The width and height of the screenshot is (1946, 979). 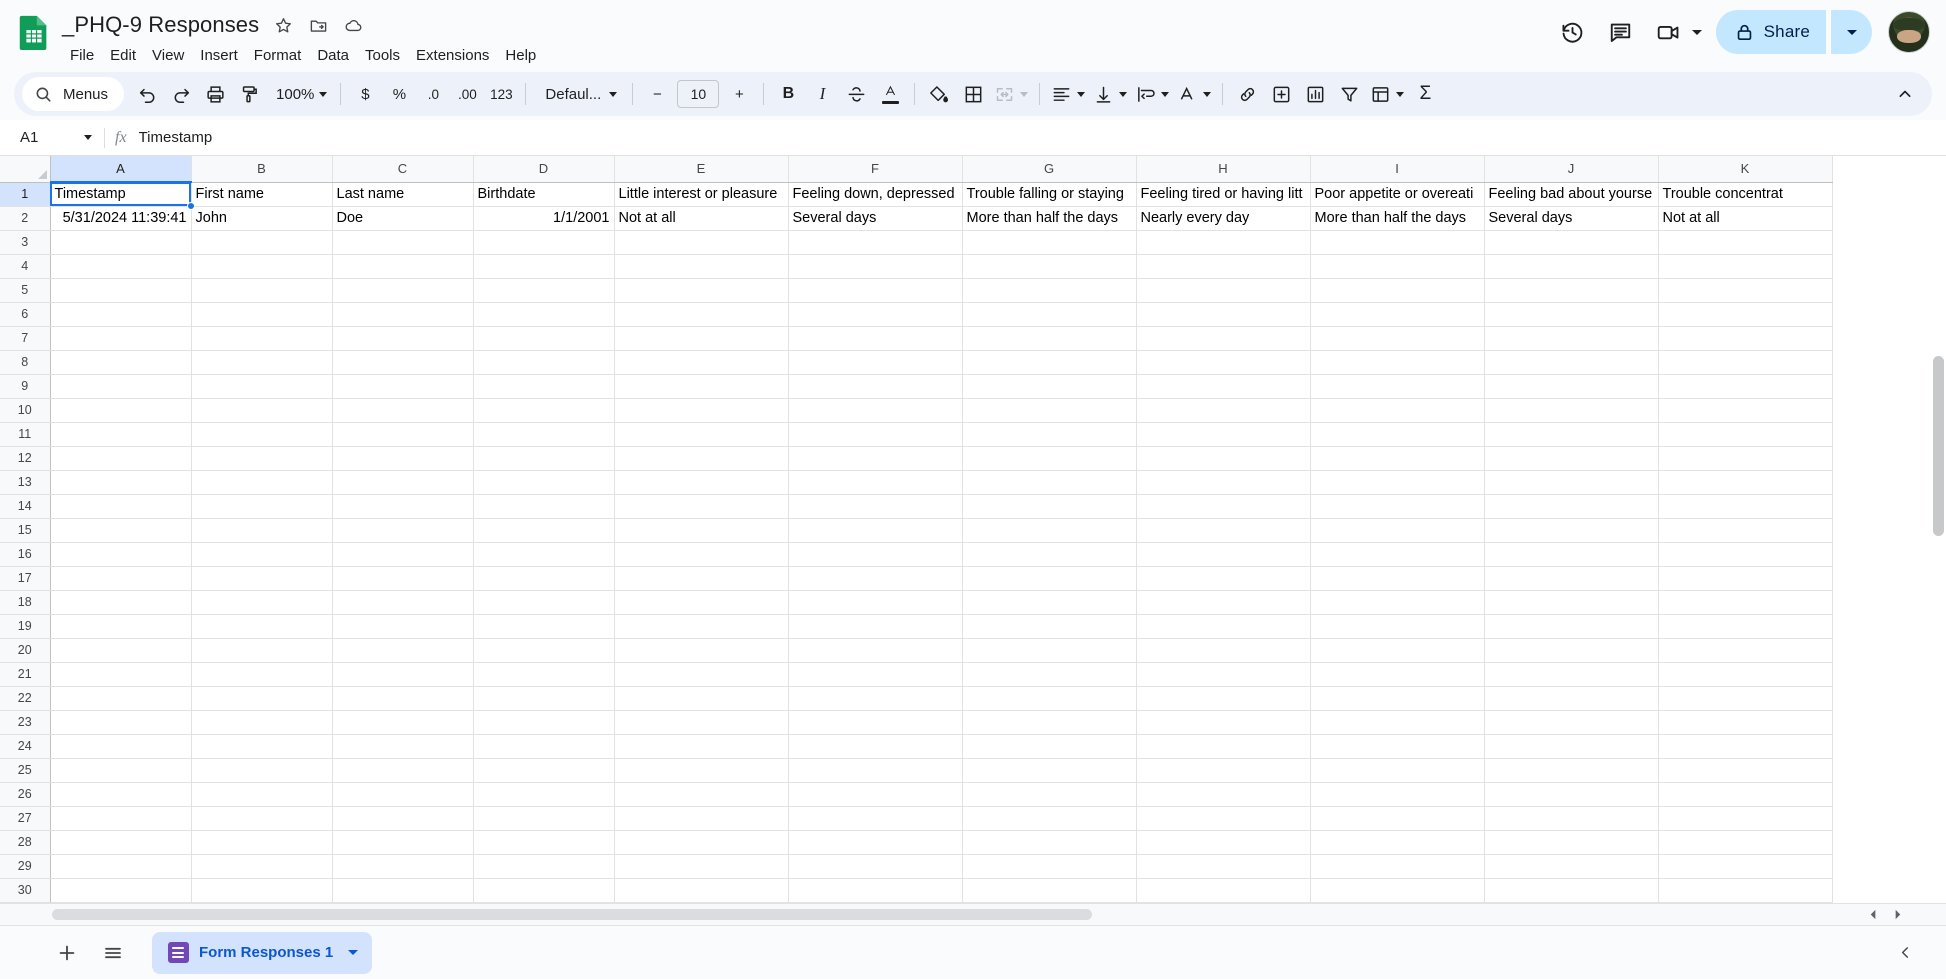 I want to click on cell-j19, so click(x=1571, y=626).